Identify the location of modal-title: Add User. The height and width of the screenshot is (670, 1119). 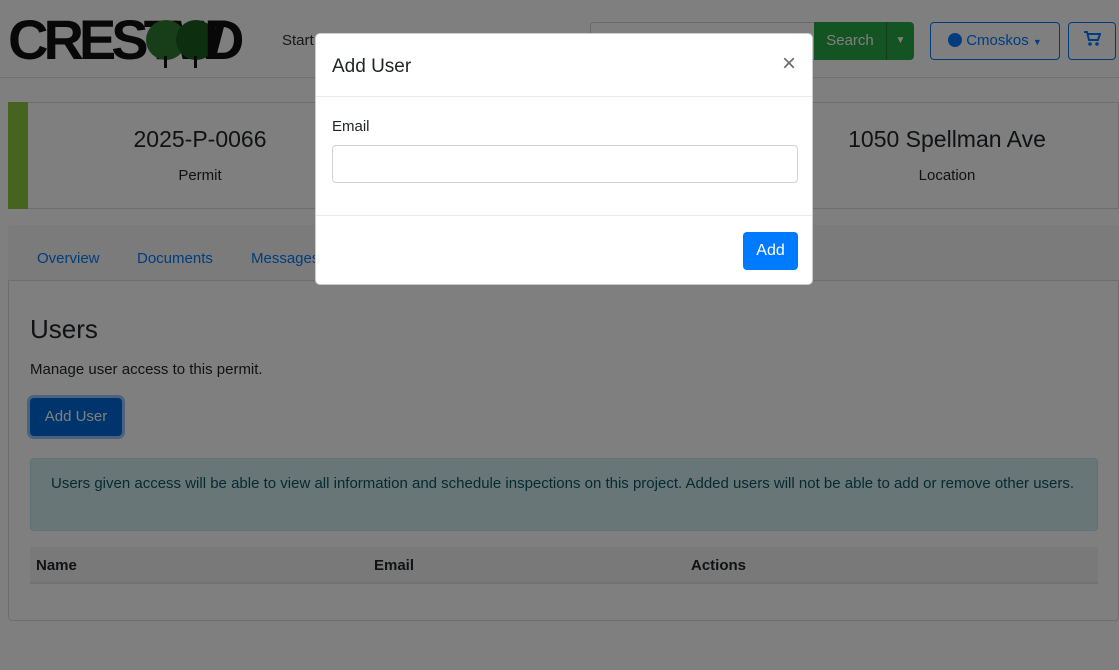
(372, 66).